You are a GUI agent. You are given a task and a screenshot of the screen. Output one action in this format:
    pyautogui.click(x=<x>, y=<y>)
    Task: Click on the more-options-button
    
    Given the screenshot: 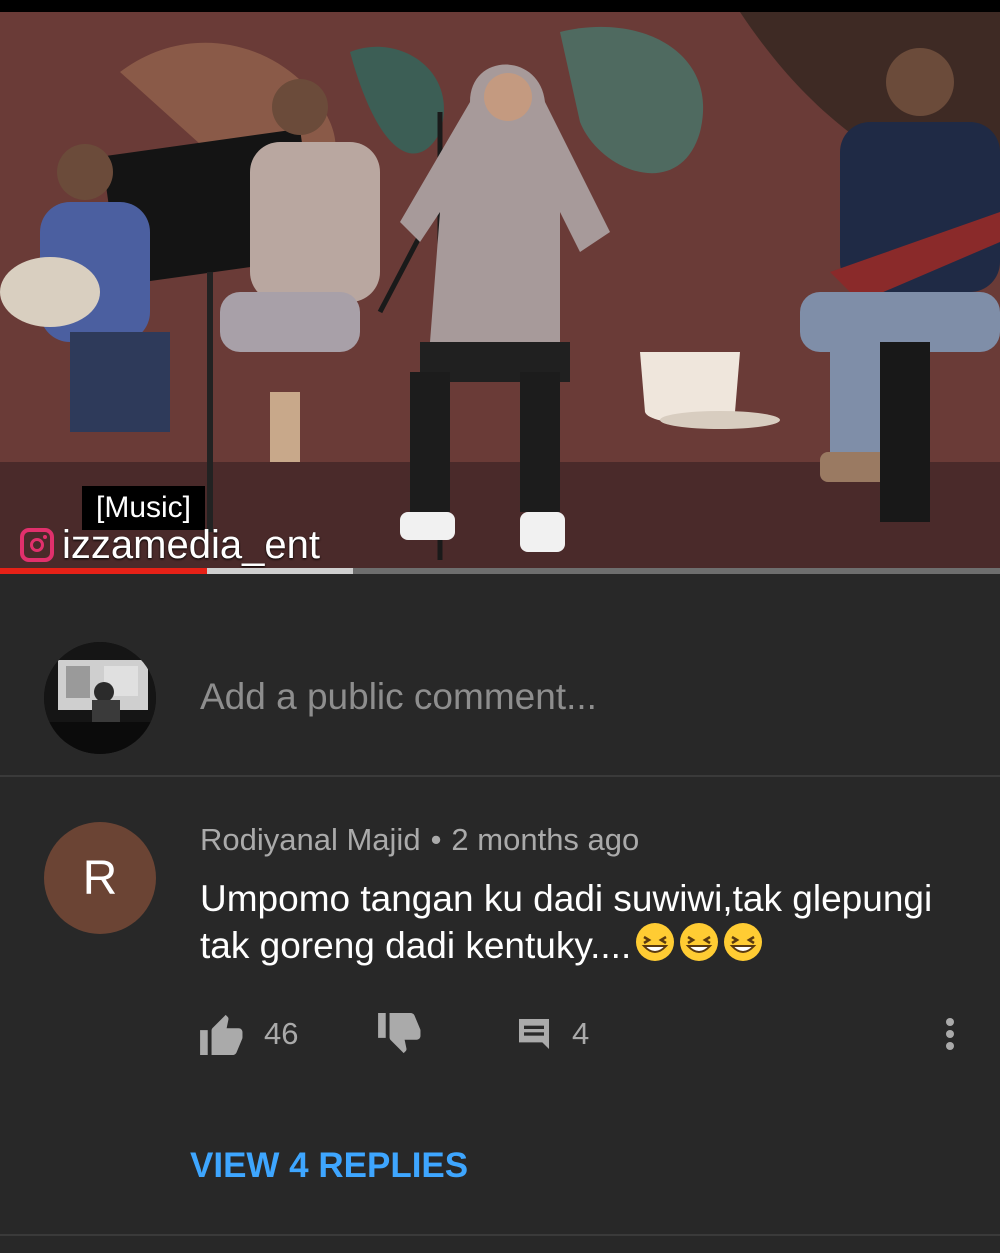 What is the action you would take?
    pyautogui.click(x=950, y=1034)
    